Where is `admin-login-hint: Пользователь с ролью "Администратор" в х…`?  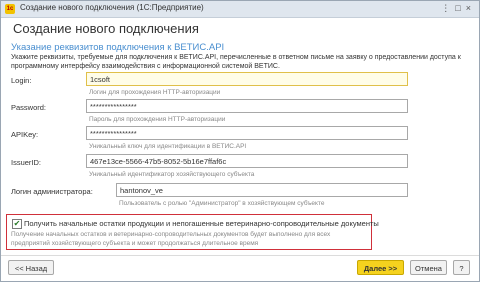
admin-login-hint: Пользователь с ролью "Администратор" в х… is located at coordinates (222, 203).